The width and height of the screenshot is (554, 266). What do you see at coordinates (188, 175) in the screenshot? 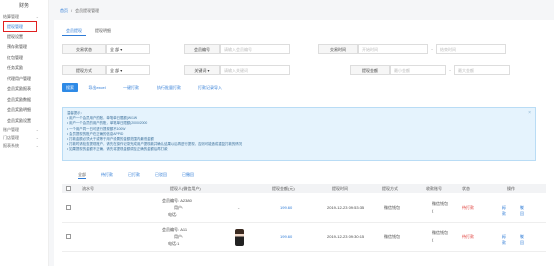
I see `status-tab-withdrawn: 已撤回` at bounding box center [188, 175].